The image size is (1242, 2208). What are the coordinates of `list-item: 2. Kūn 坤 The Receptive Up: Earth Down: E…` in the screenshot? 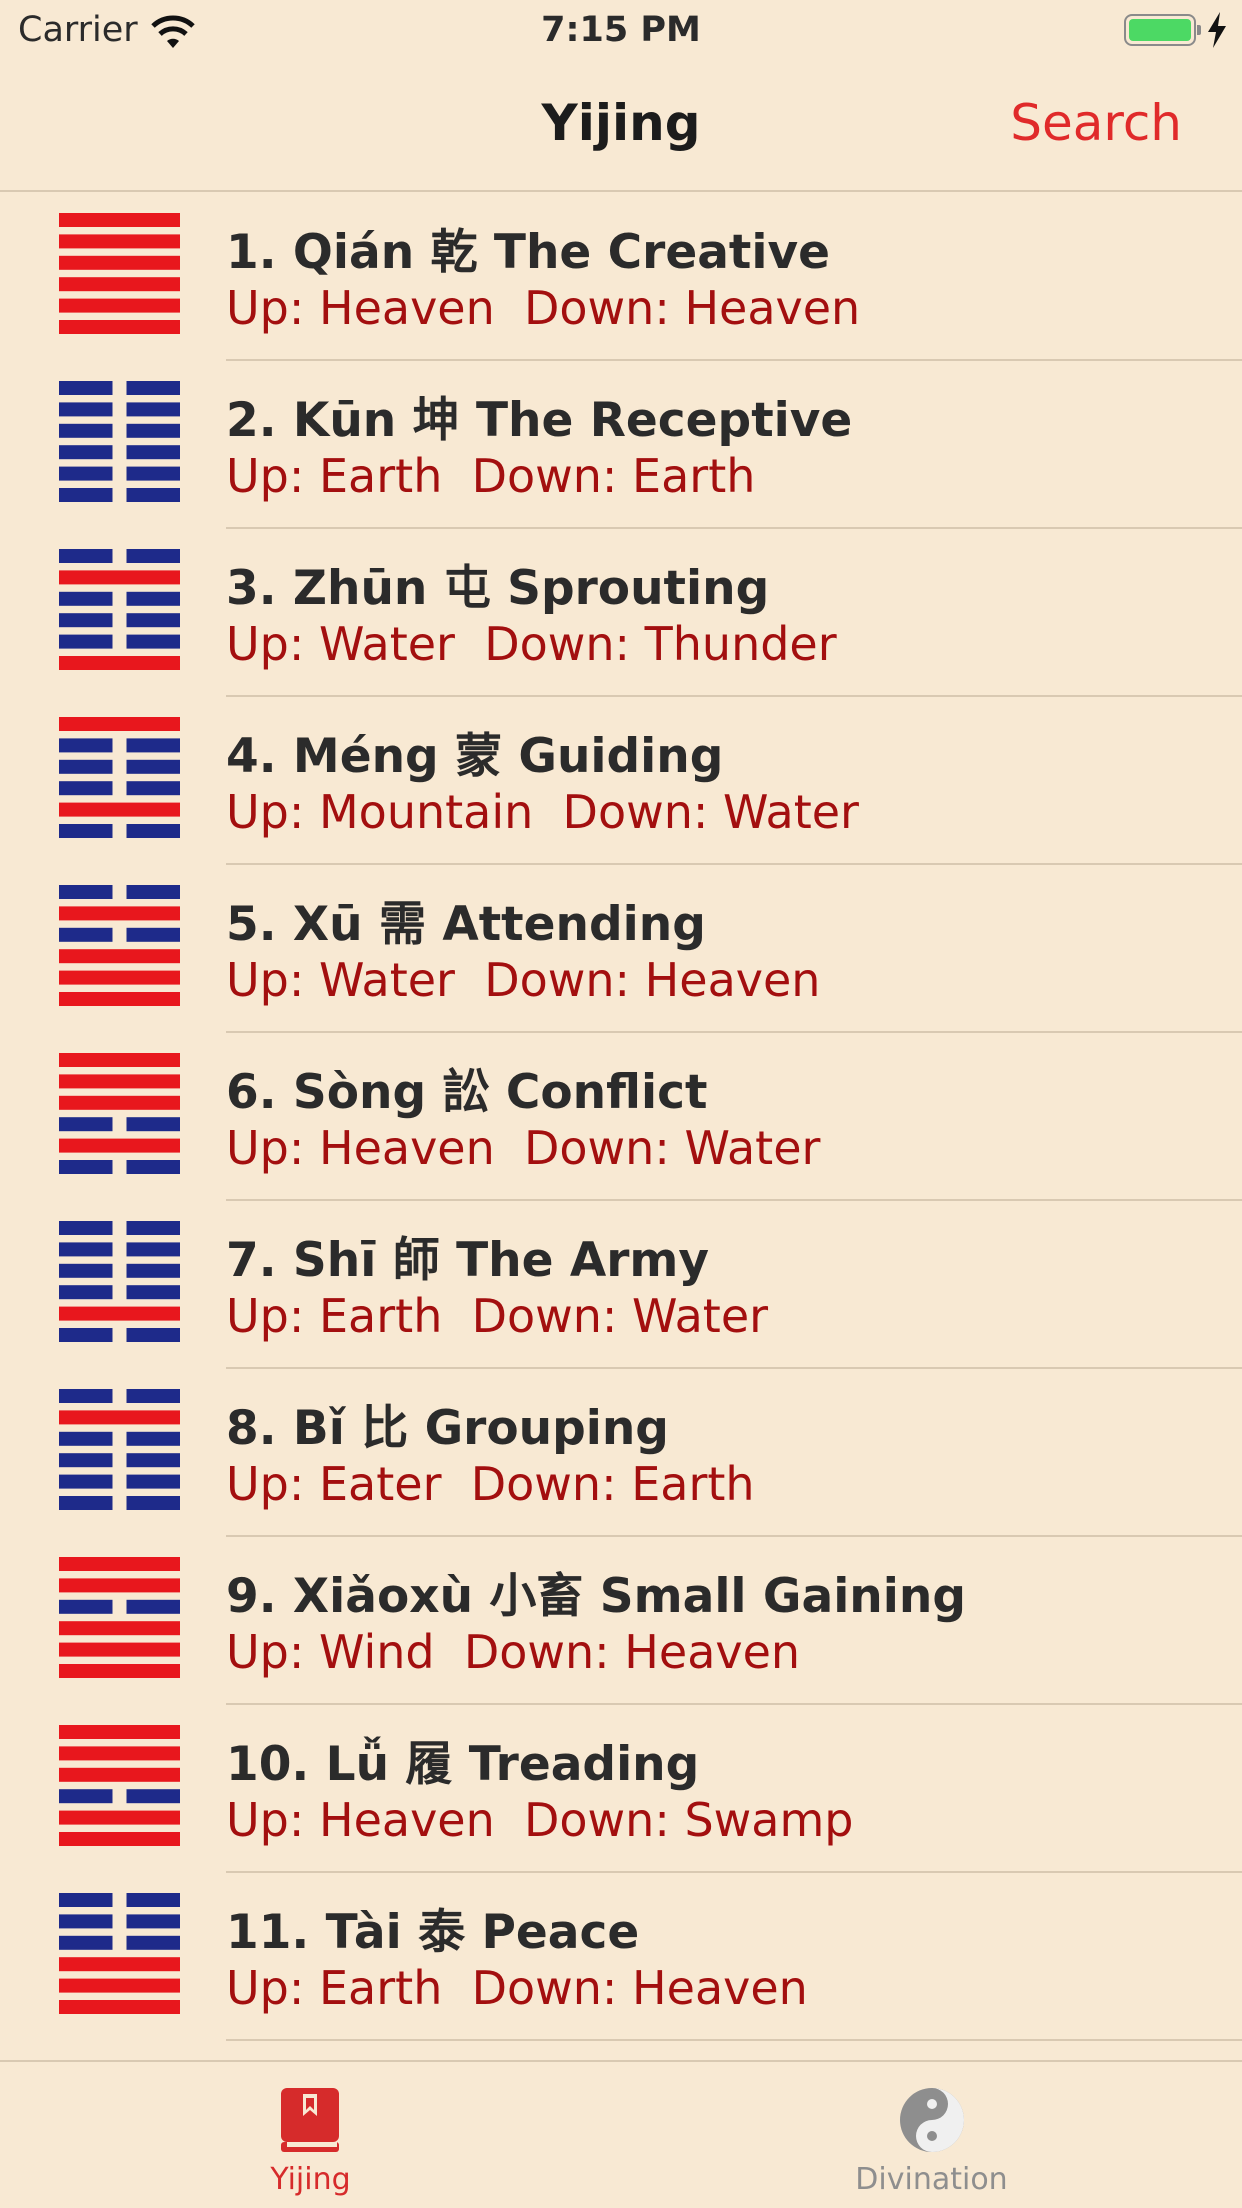 It's located at (621, 445).